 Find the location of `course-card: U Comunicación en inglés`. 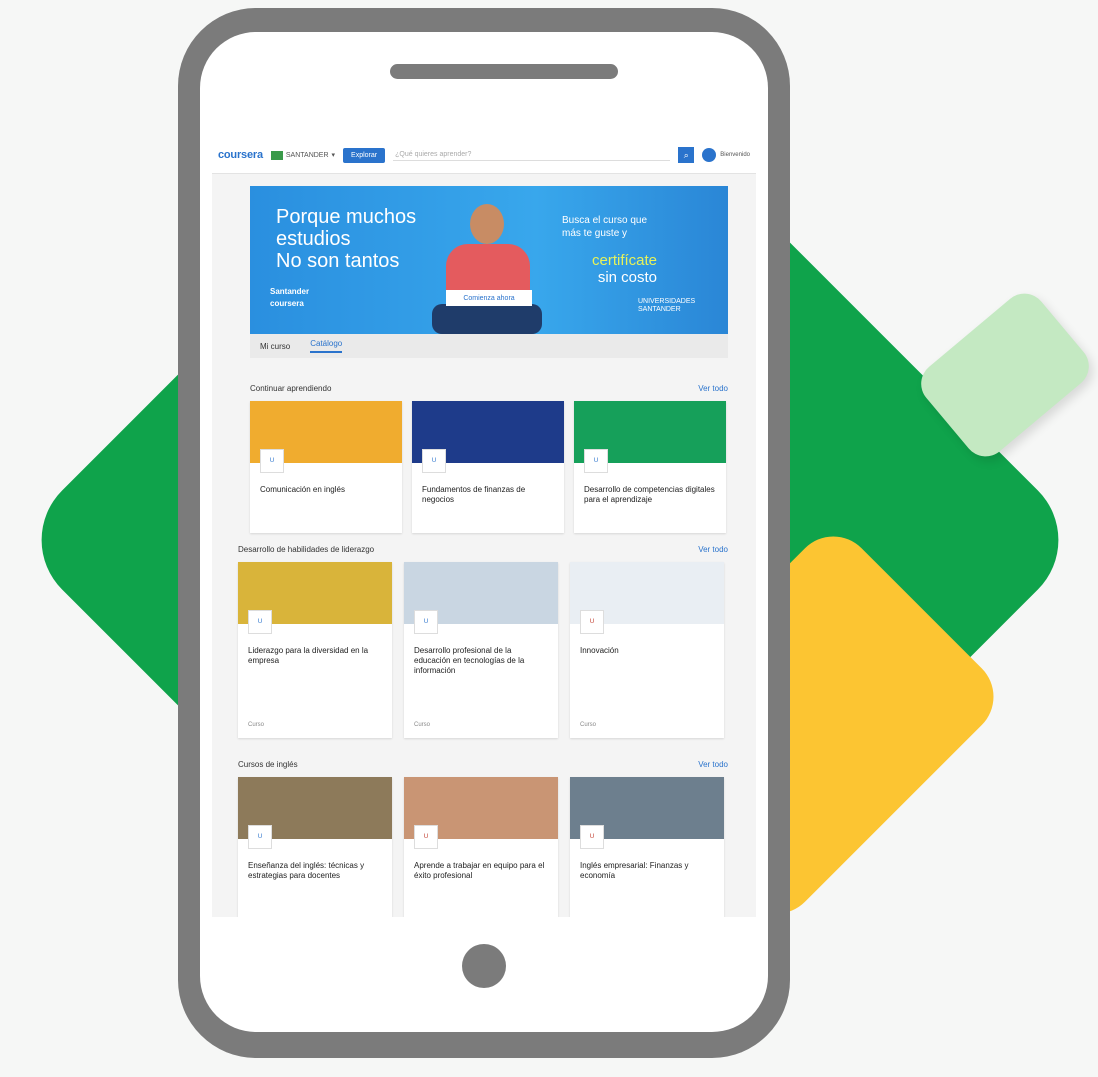

course-card: U Comunicación en inglés is located at coordinates (326, 467).